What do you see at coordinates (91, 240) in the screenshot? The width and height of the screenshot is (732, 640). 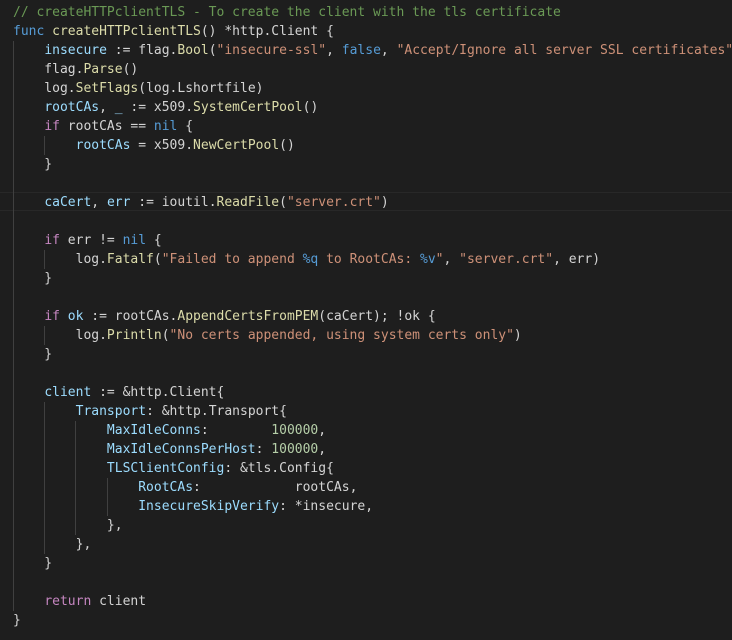 I see `code-token: err !=` at bounding box center [91, 240].